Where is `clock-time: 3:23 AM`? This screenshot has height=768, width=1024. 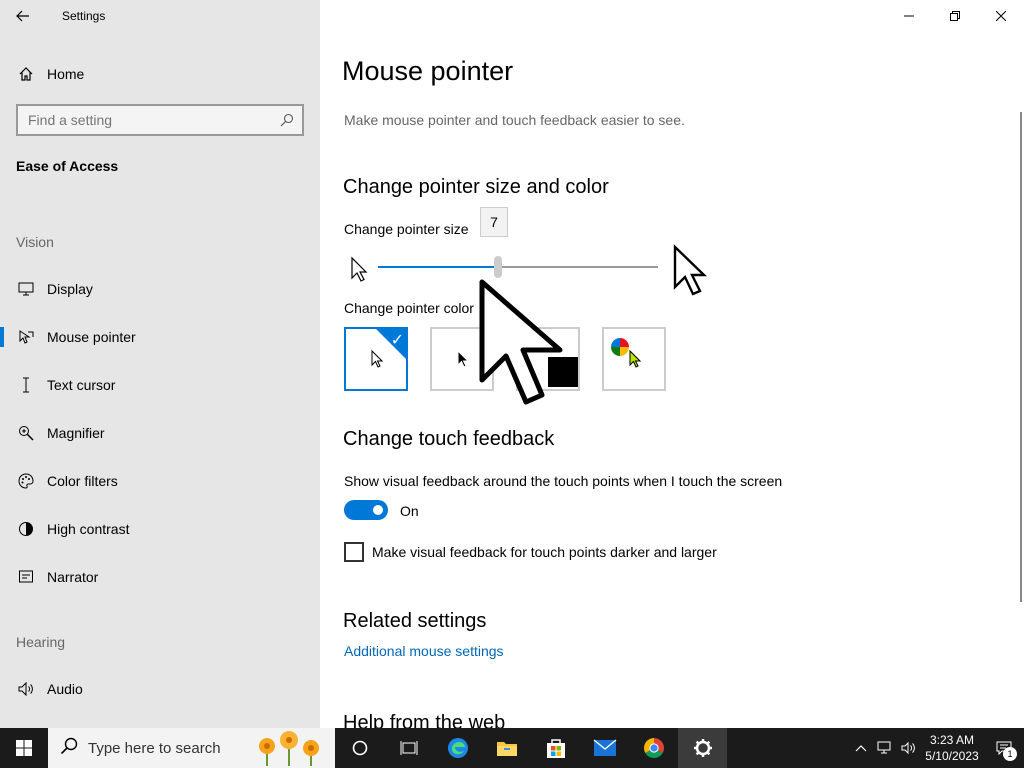
clock-time: 3:23 AM is located at coordinates (952, 740).